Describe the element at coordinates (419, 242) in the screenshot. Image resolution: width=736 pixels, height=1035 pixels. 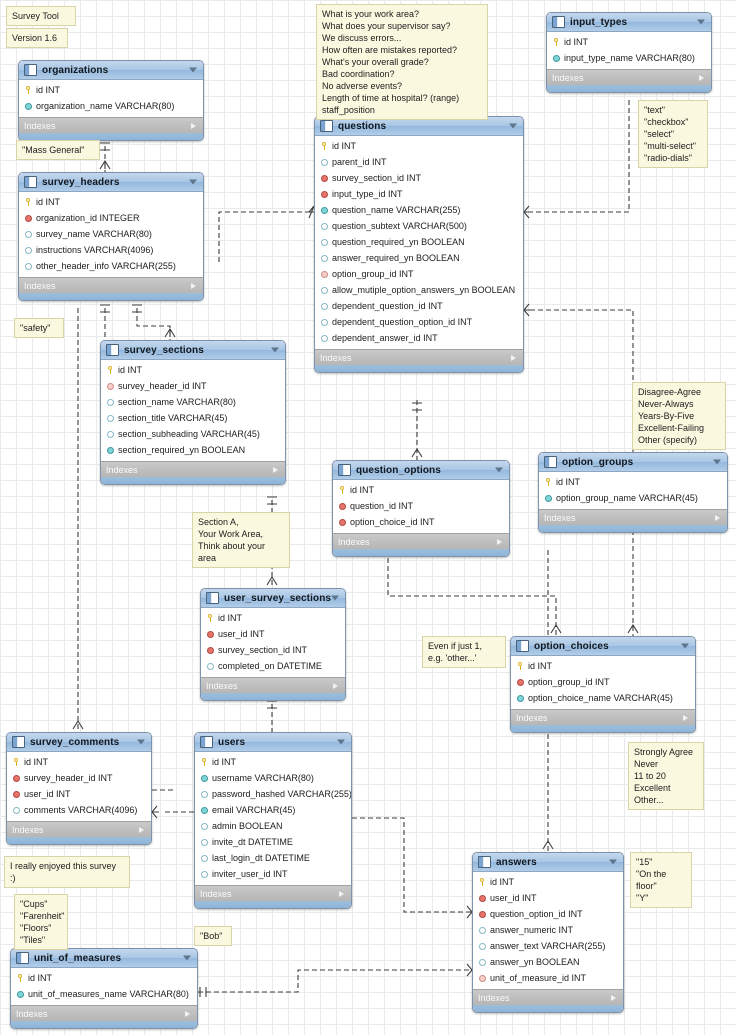
I see `column-row: question_required_yn BOOLEAN` at that location.